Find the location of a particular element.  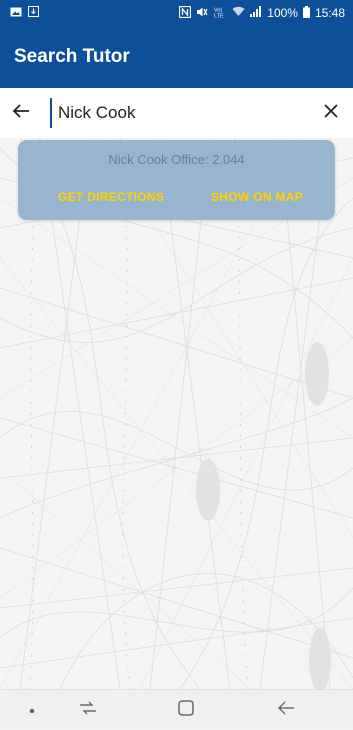

status-bar: Vo) LTE 100% 15:48 is located at coordinates (176, 13).